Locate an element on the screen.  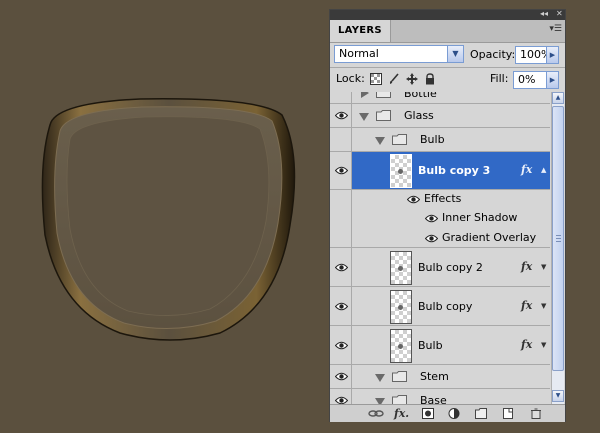
trash-icon is located at coordinates (536, 413).